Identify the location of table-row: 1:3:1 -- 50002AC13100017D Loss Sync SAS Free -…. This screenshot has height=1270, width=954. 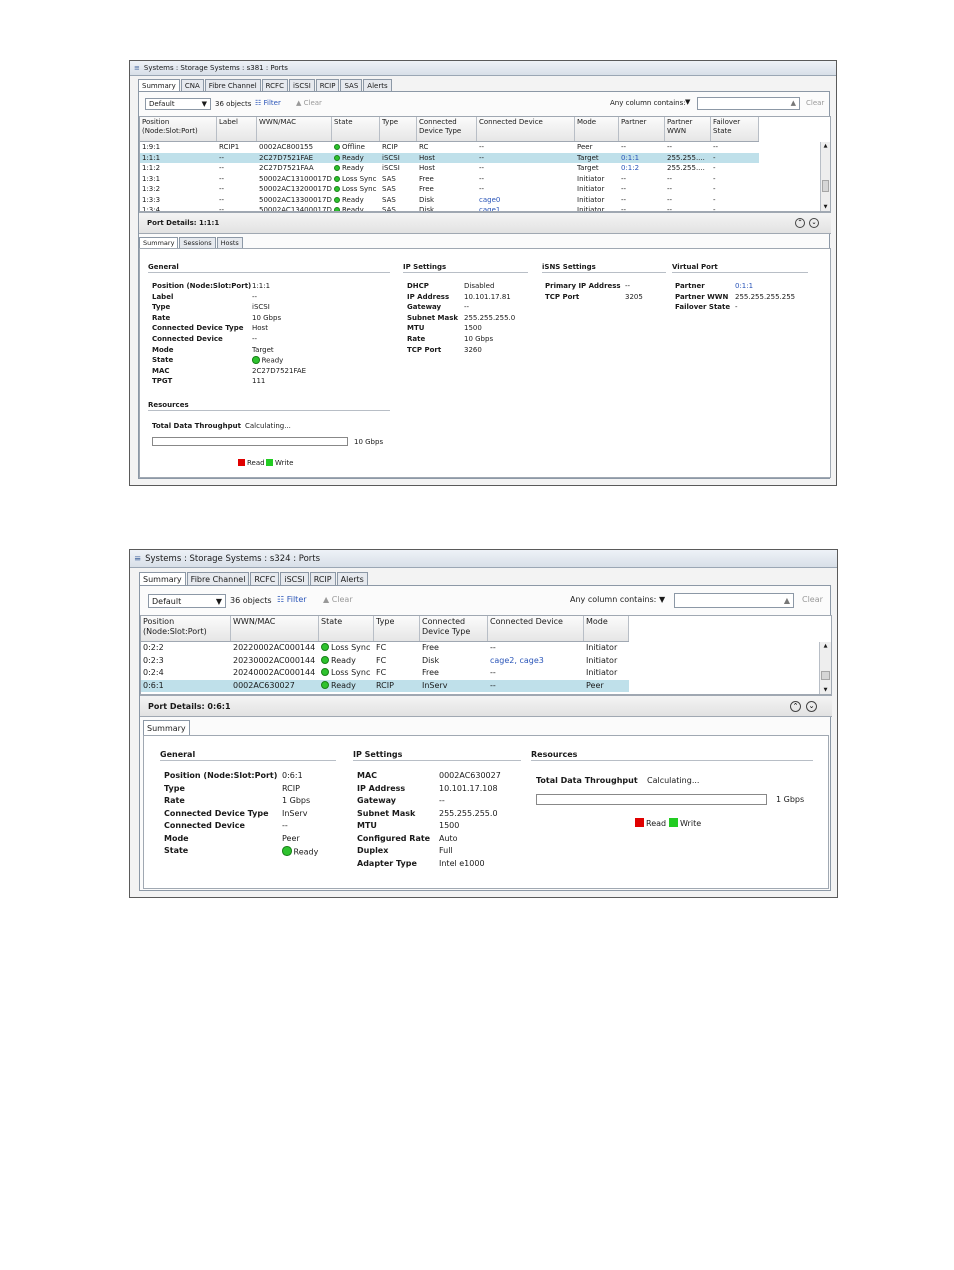
(449, 179).